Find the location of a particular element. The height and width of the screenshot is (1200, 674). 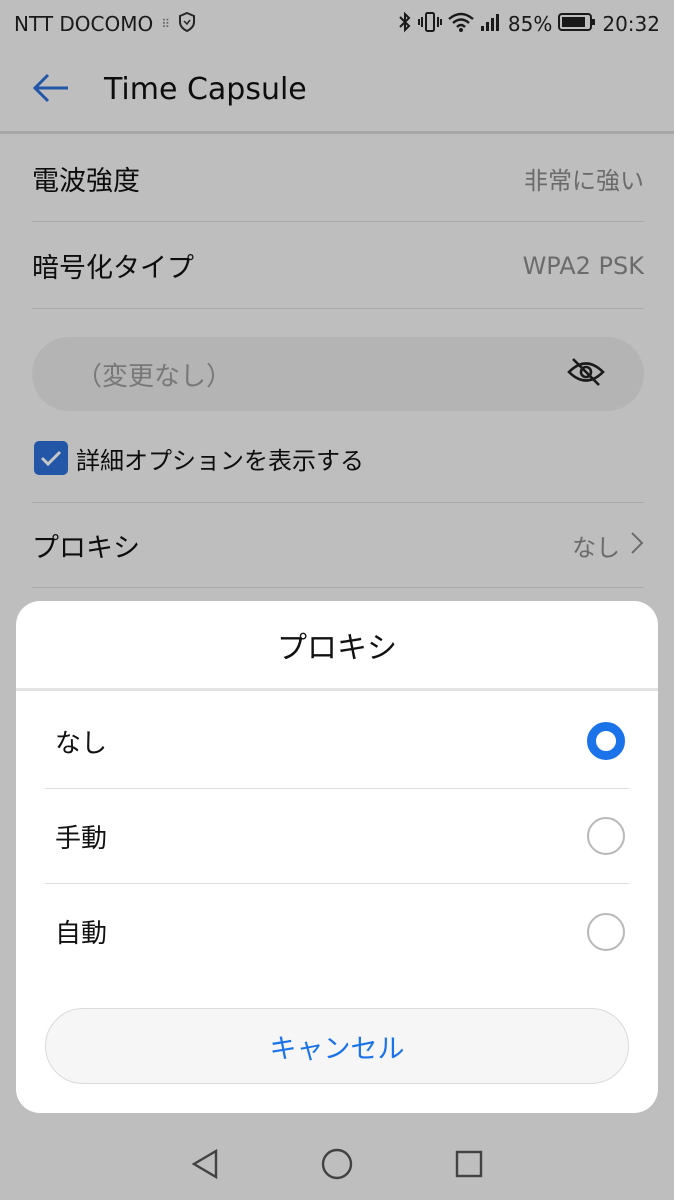

dialog-title: プロキシ is located at coordinates (337, 646).